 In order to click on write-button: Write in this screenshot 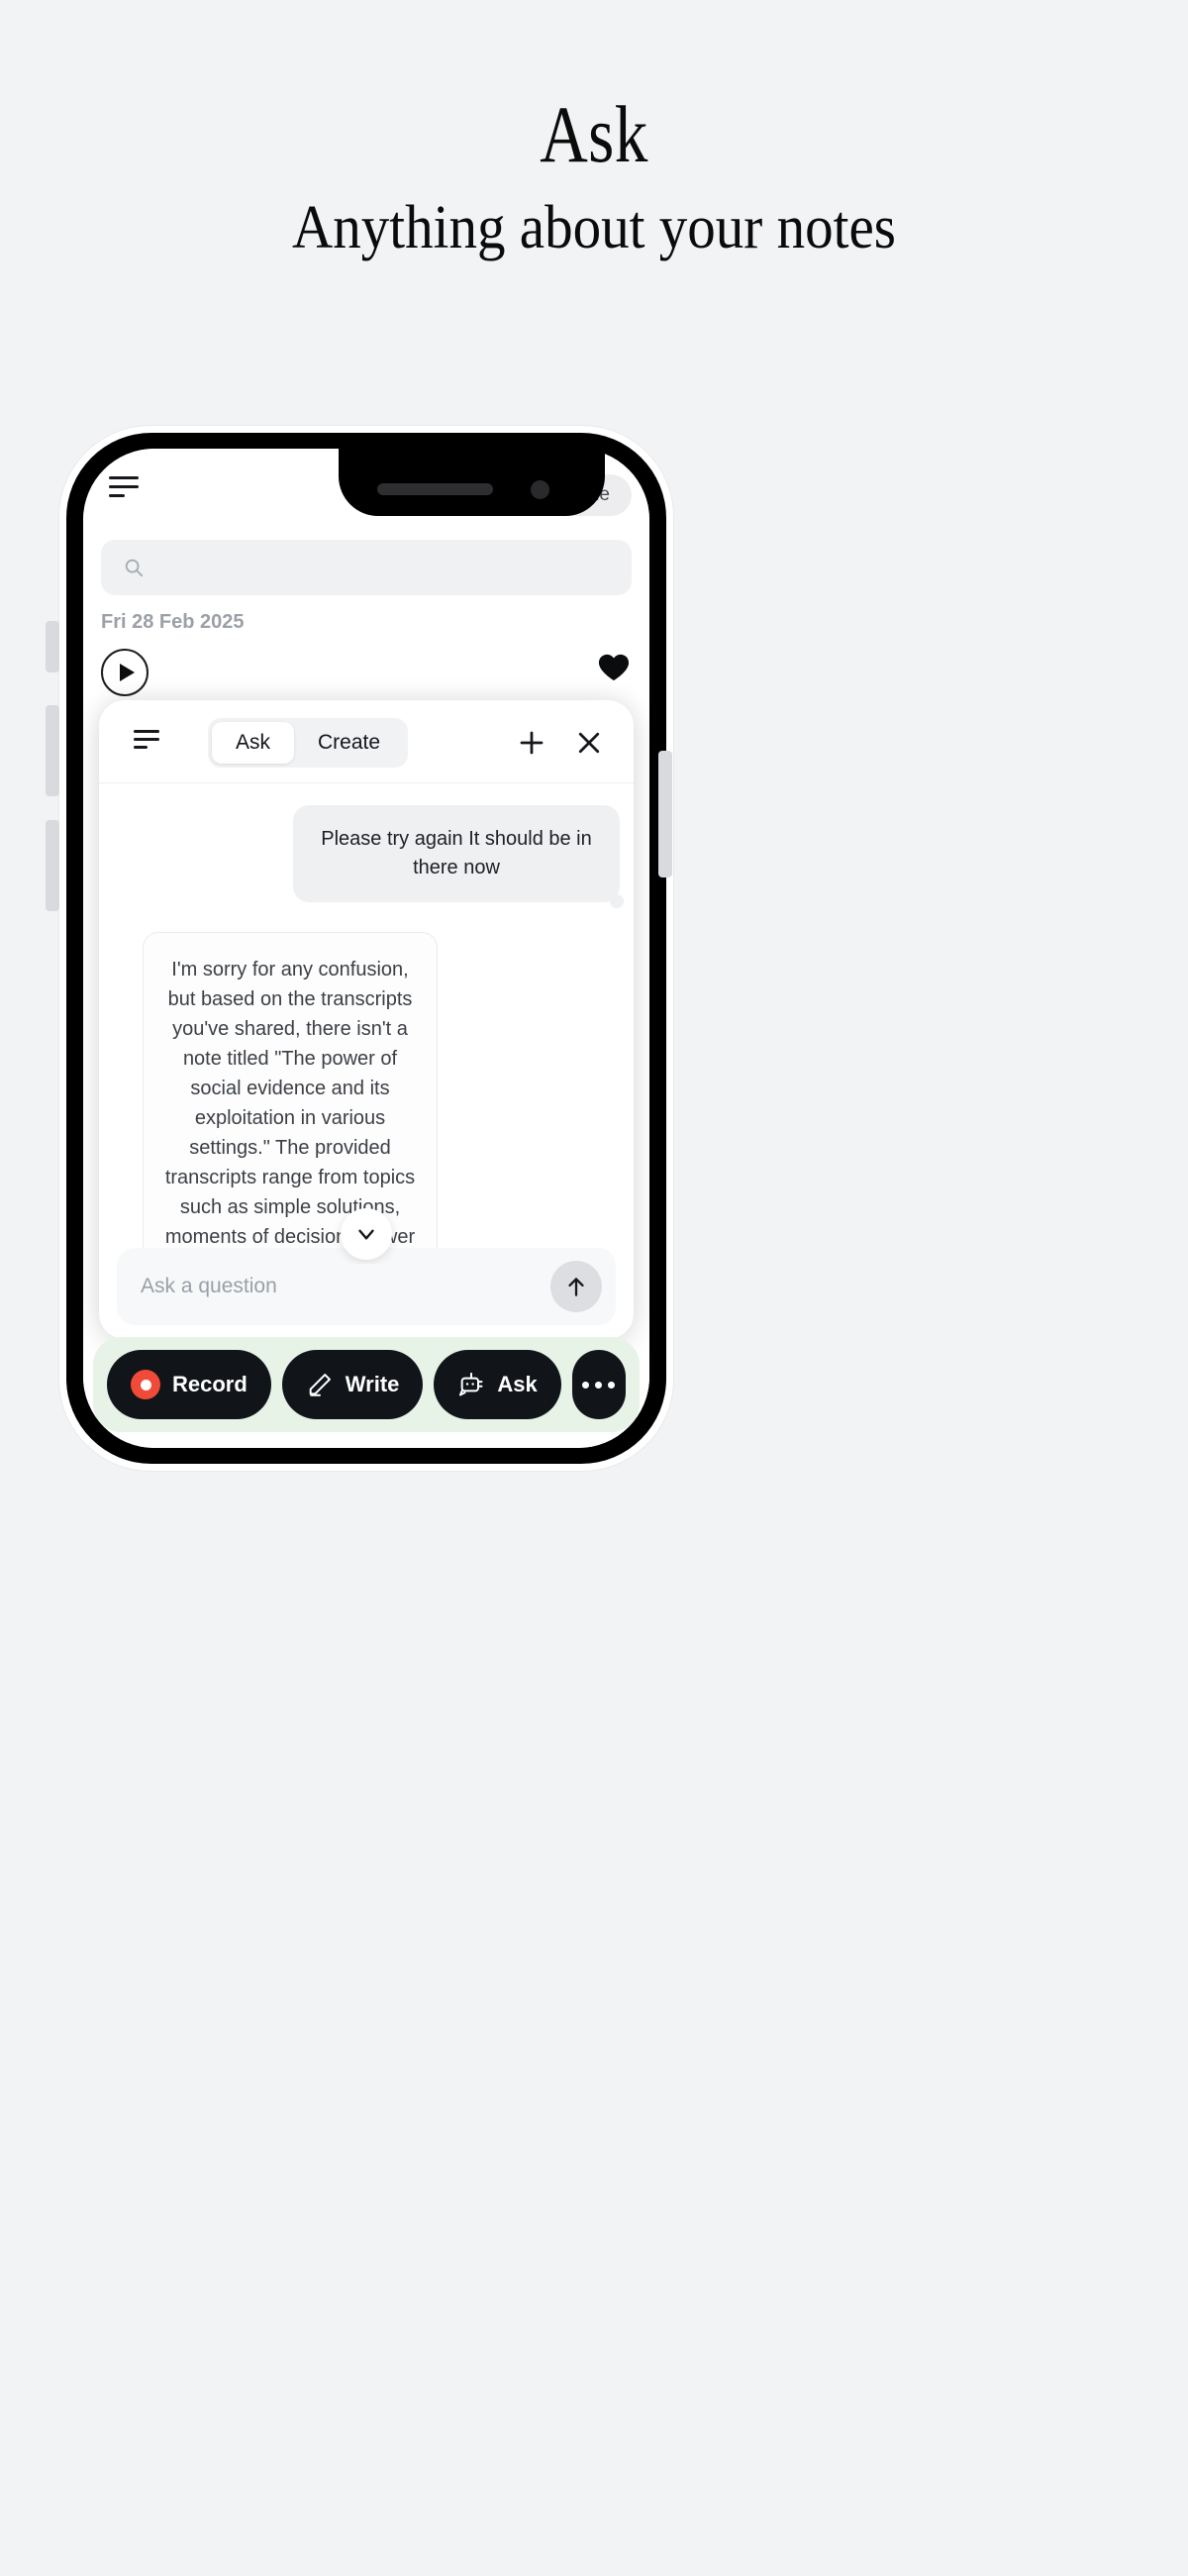, I will do `click(352, 1384)`.